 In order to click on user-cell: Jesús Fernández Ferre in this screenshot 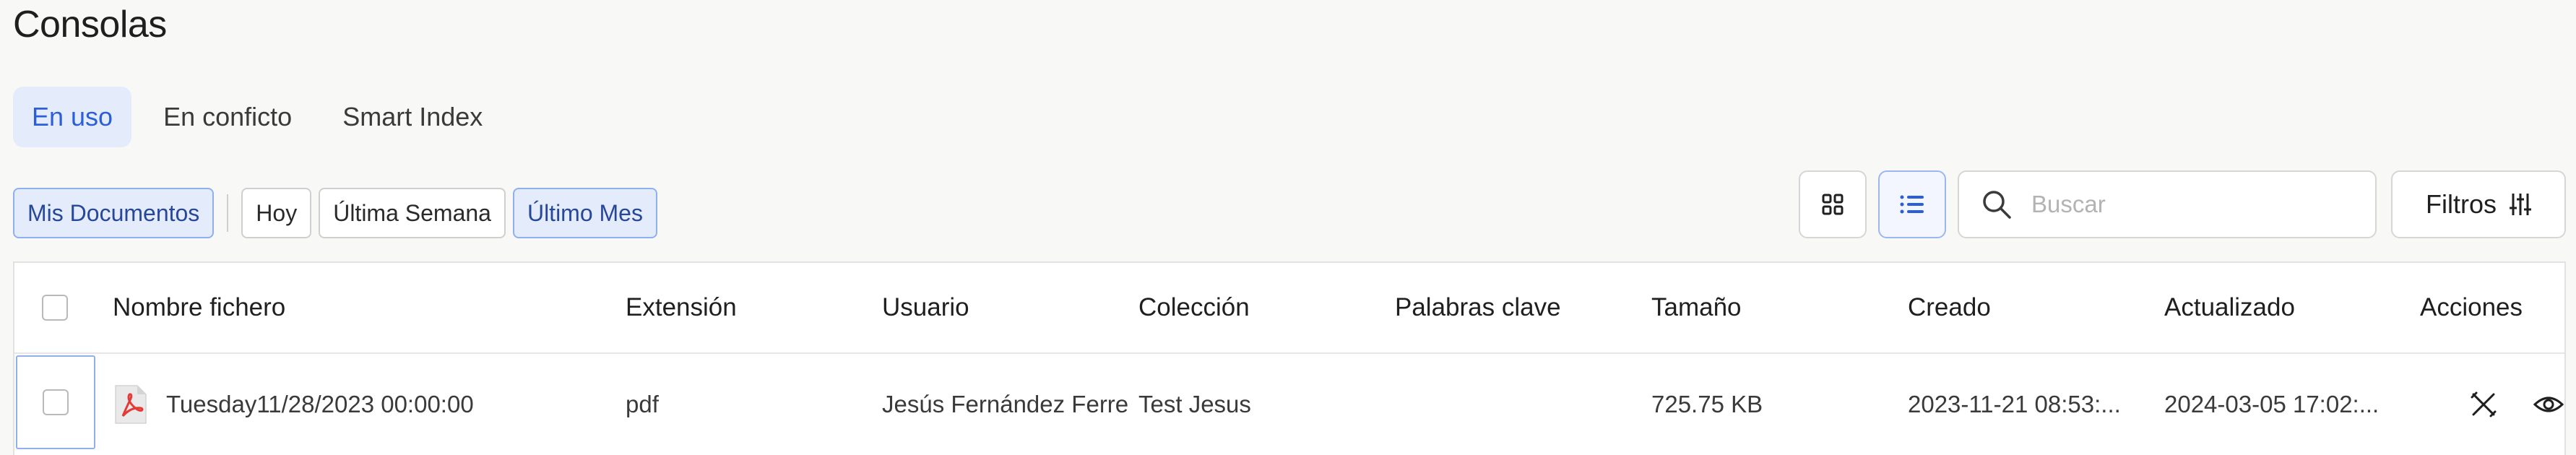, I will do `click(1006, 404)`.